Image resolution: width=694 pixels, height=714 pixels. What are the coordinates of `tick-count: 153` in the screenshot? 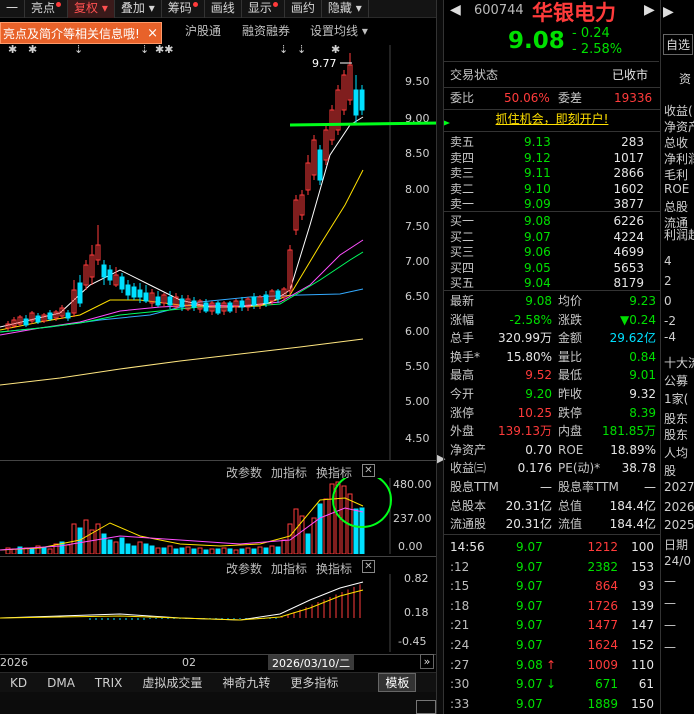 It's located at (642, 566).